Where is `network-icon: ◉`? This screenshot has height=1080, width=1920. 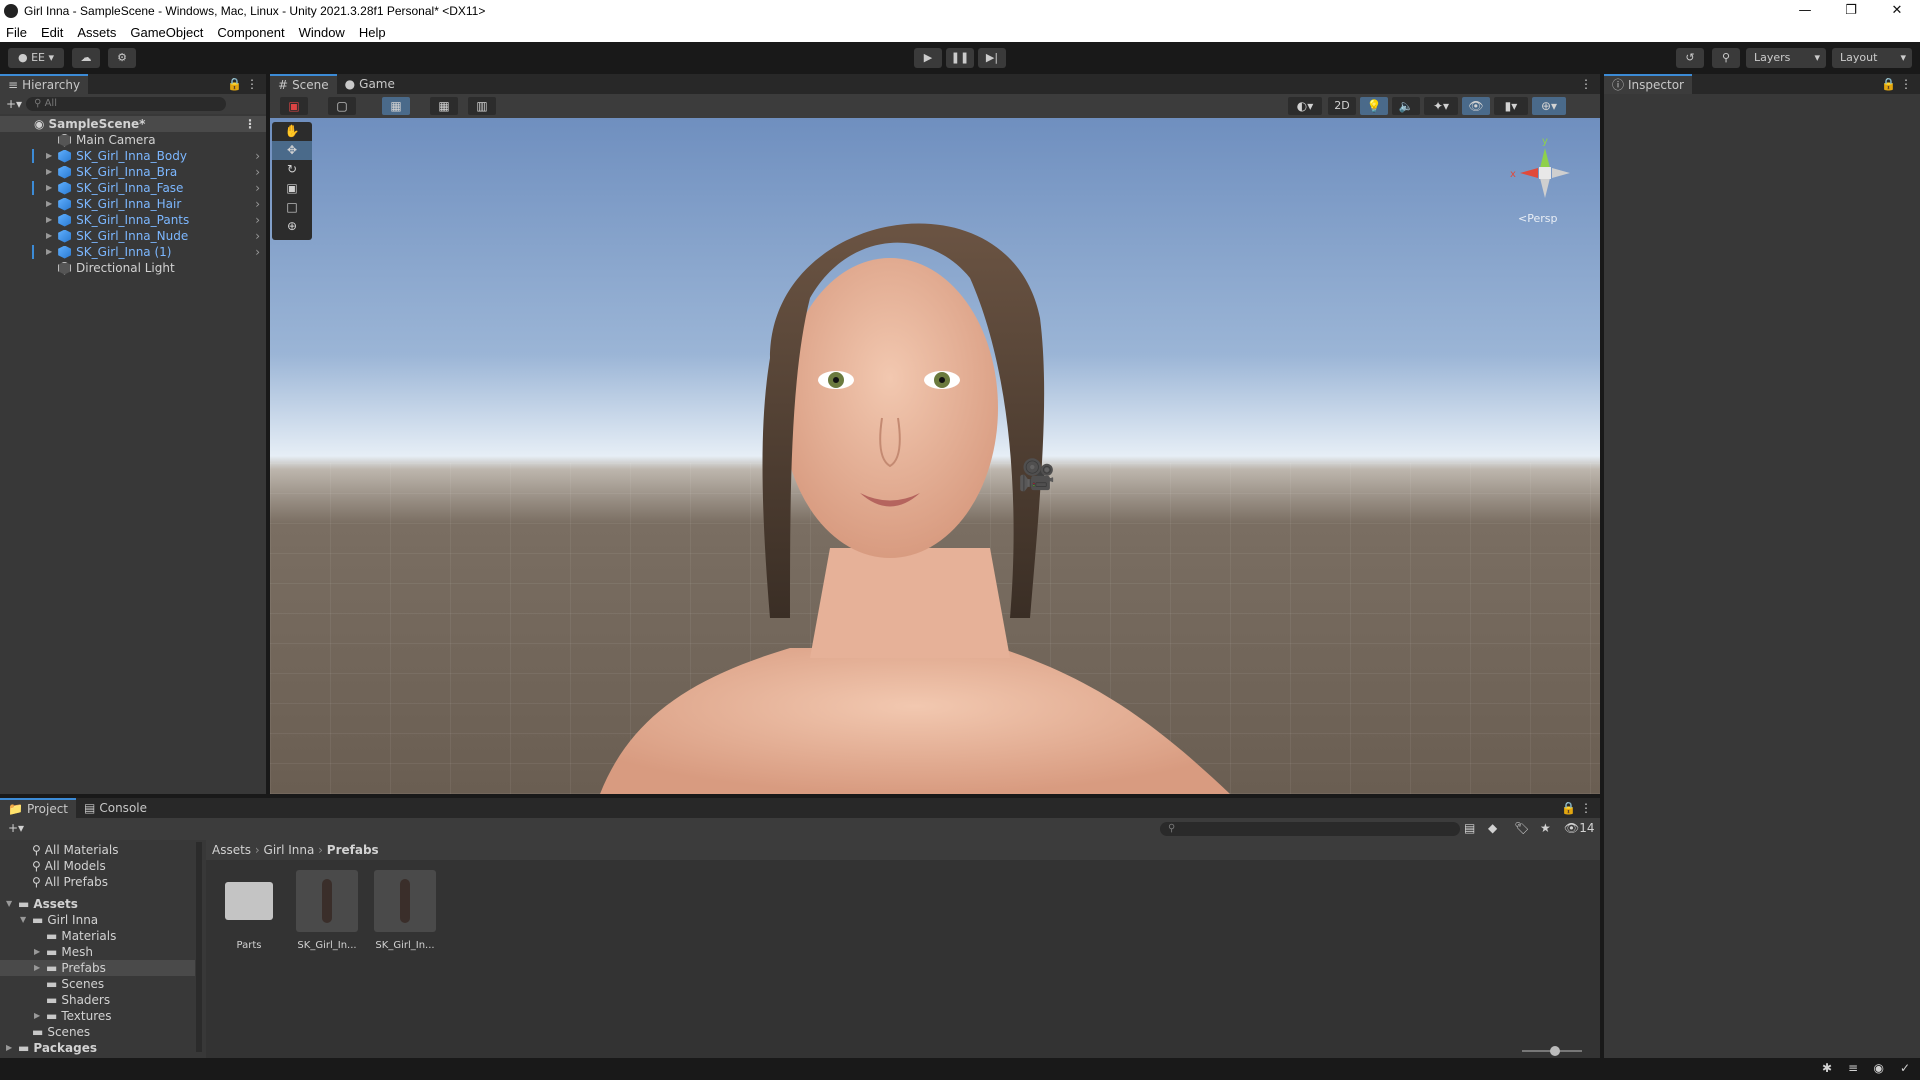
network-icon: ◉ is located at coordinates (1879, 1068).